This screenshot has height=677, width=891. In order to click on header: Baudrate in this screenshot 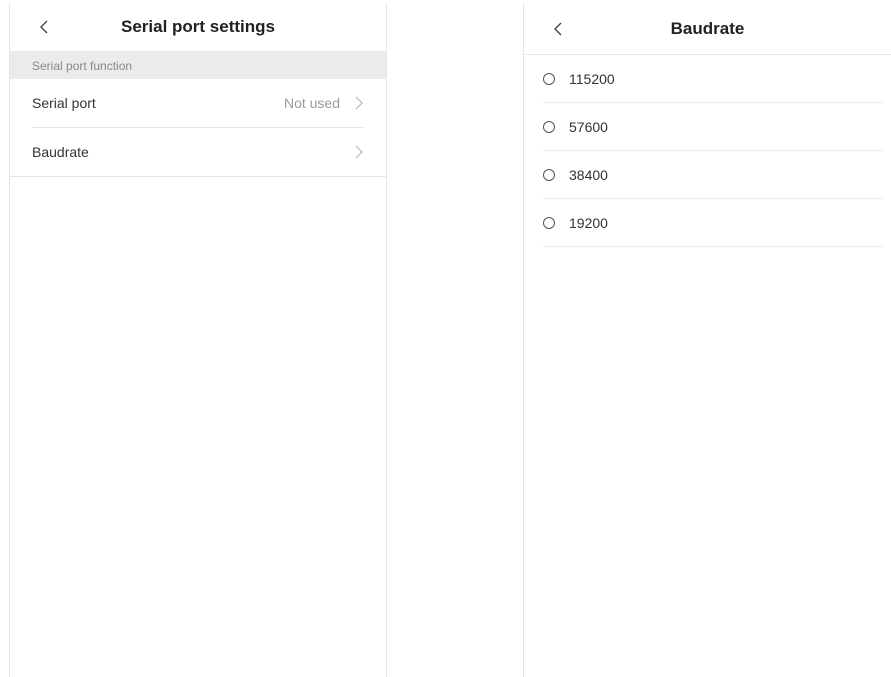, I will do `click(707, 29)`.